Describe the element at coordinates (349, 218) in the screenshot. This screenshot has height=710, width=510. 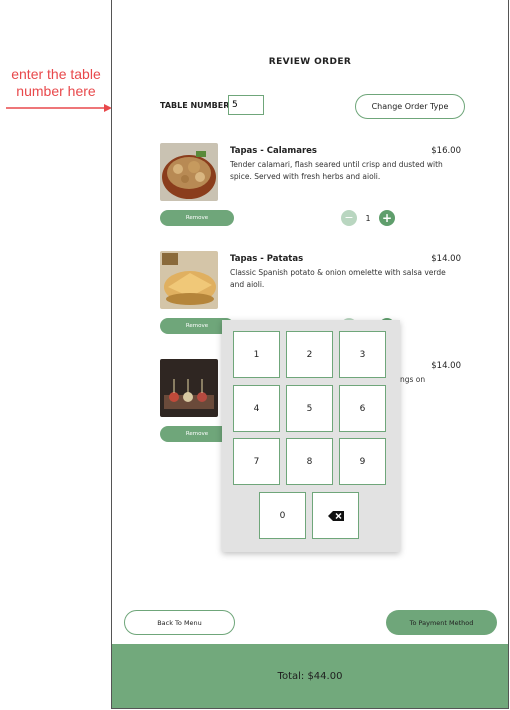
I see `decrease-quantity-button: −` at that location.